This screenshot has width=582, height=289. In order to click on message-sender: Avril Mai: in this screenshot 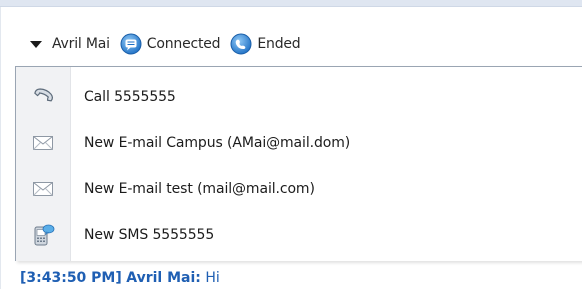, I will do `click(163, 278)`.